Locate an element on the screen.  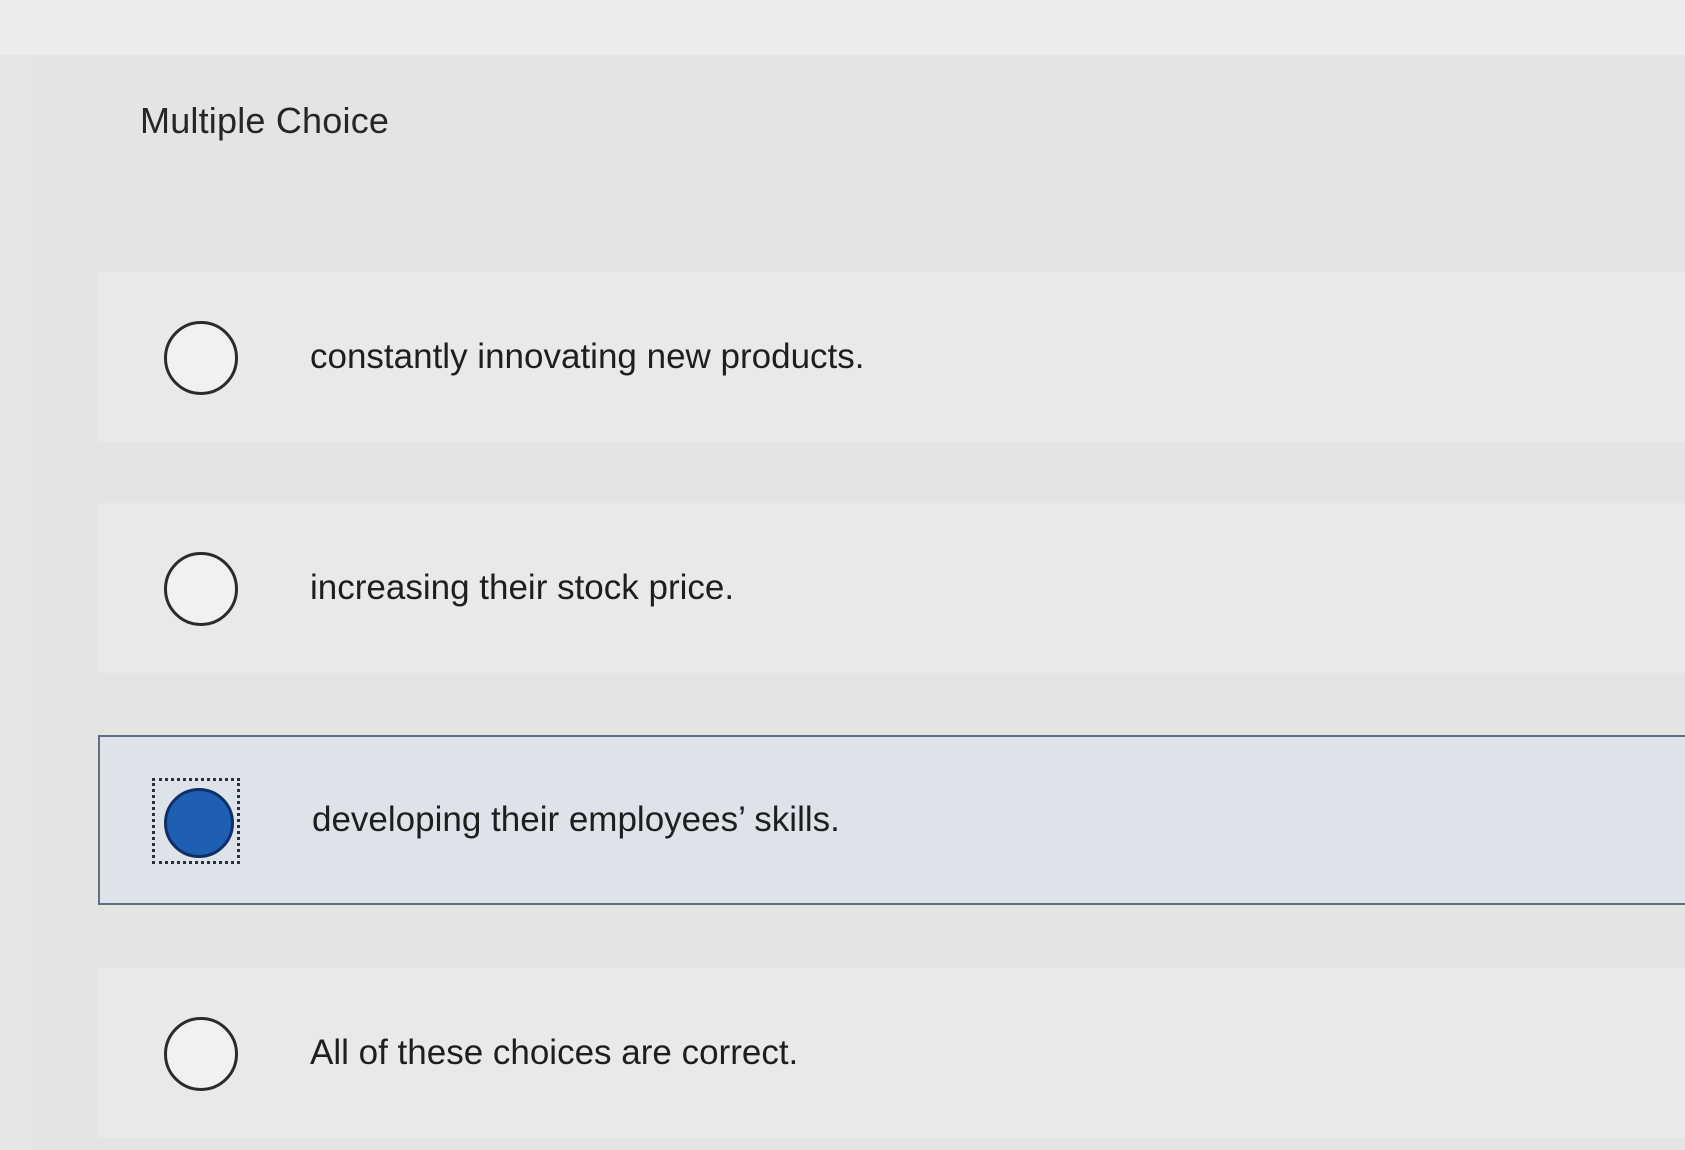
choice-label: All of these choices are correct. is located at coordinates (554, 1052).